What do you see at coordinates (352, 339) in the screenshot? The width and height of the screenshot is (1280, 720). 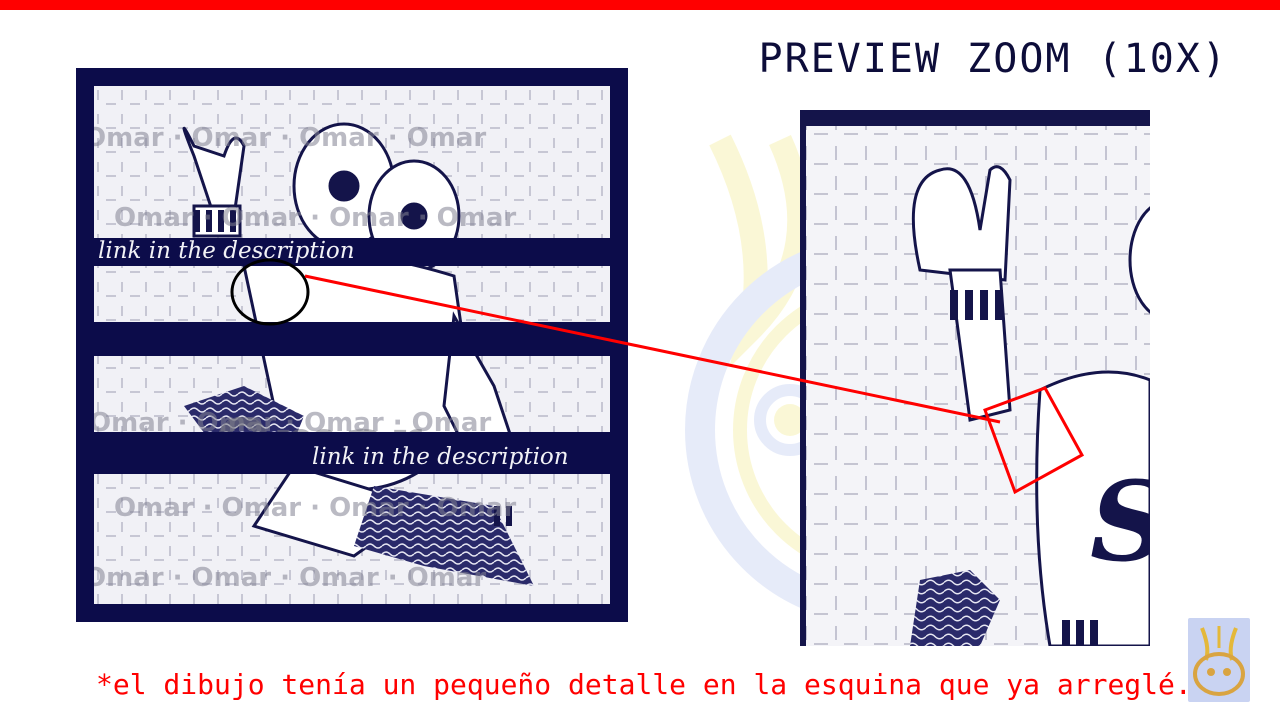 I see `stripe` at bounding box center [352, 339].